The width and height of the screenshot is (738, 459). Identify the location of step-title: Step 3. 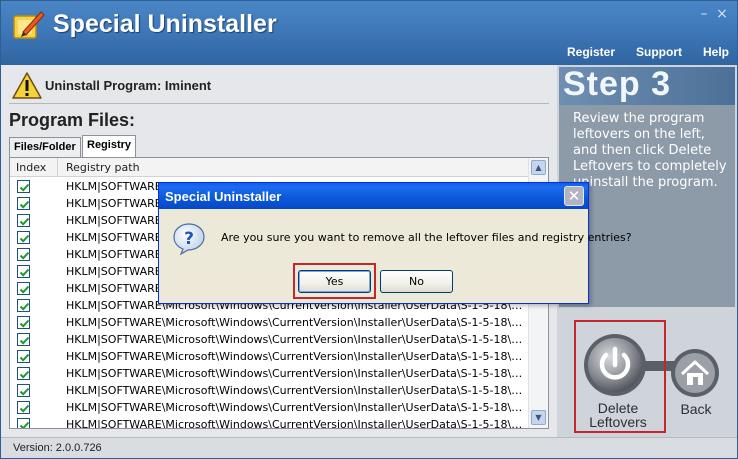
(617, 84).